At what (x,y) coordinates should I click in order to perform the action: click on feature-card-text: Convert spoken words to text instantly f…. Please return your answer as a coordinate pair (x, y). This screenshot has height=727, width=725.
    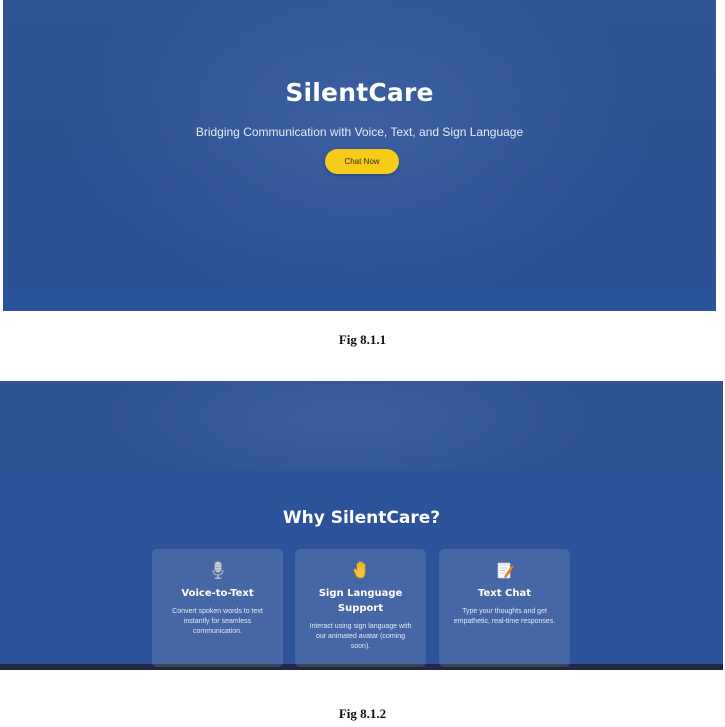
    Looking at the image, I should click on (217, 621).